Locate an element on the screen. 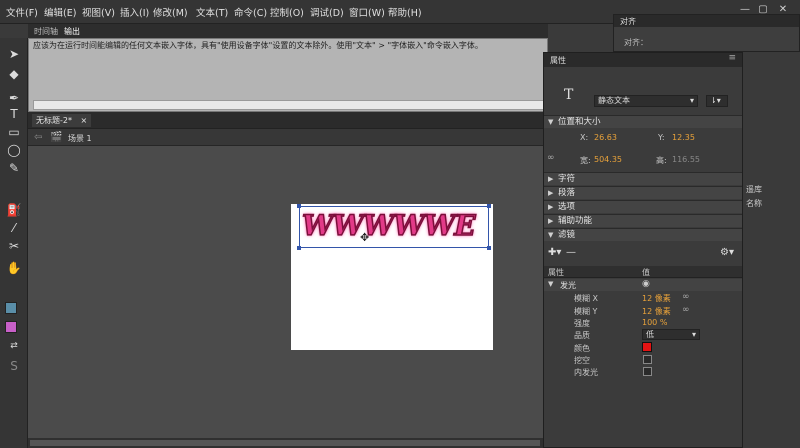 The height and width of the screenshot is (448, 800). swap-colors-icon: ⇄ is located at coordinates (14, 346).